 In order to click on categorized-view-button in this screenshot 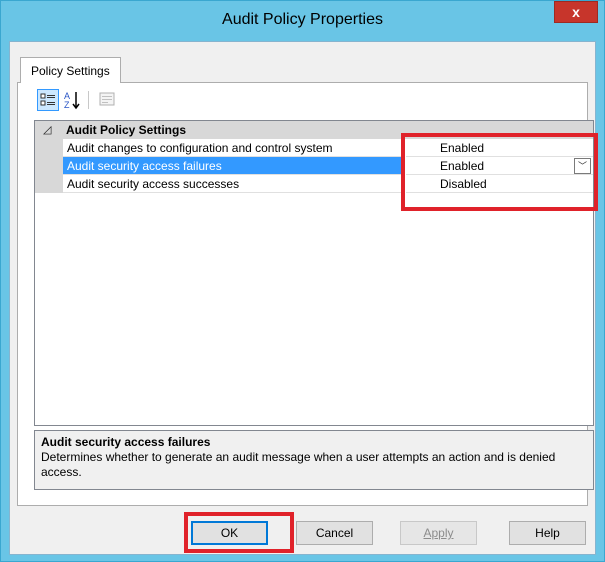, I will do `click(48, 100)`.